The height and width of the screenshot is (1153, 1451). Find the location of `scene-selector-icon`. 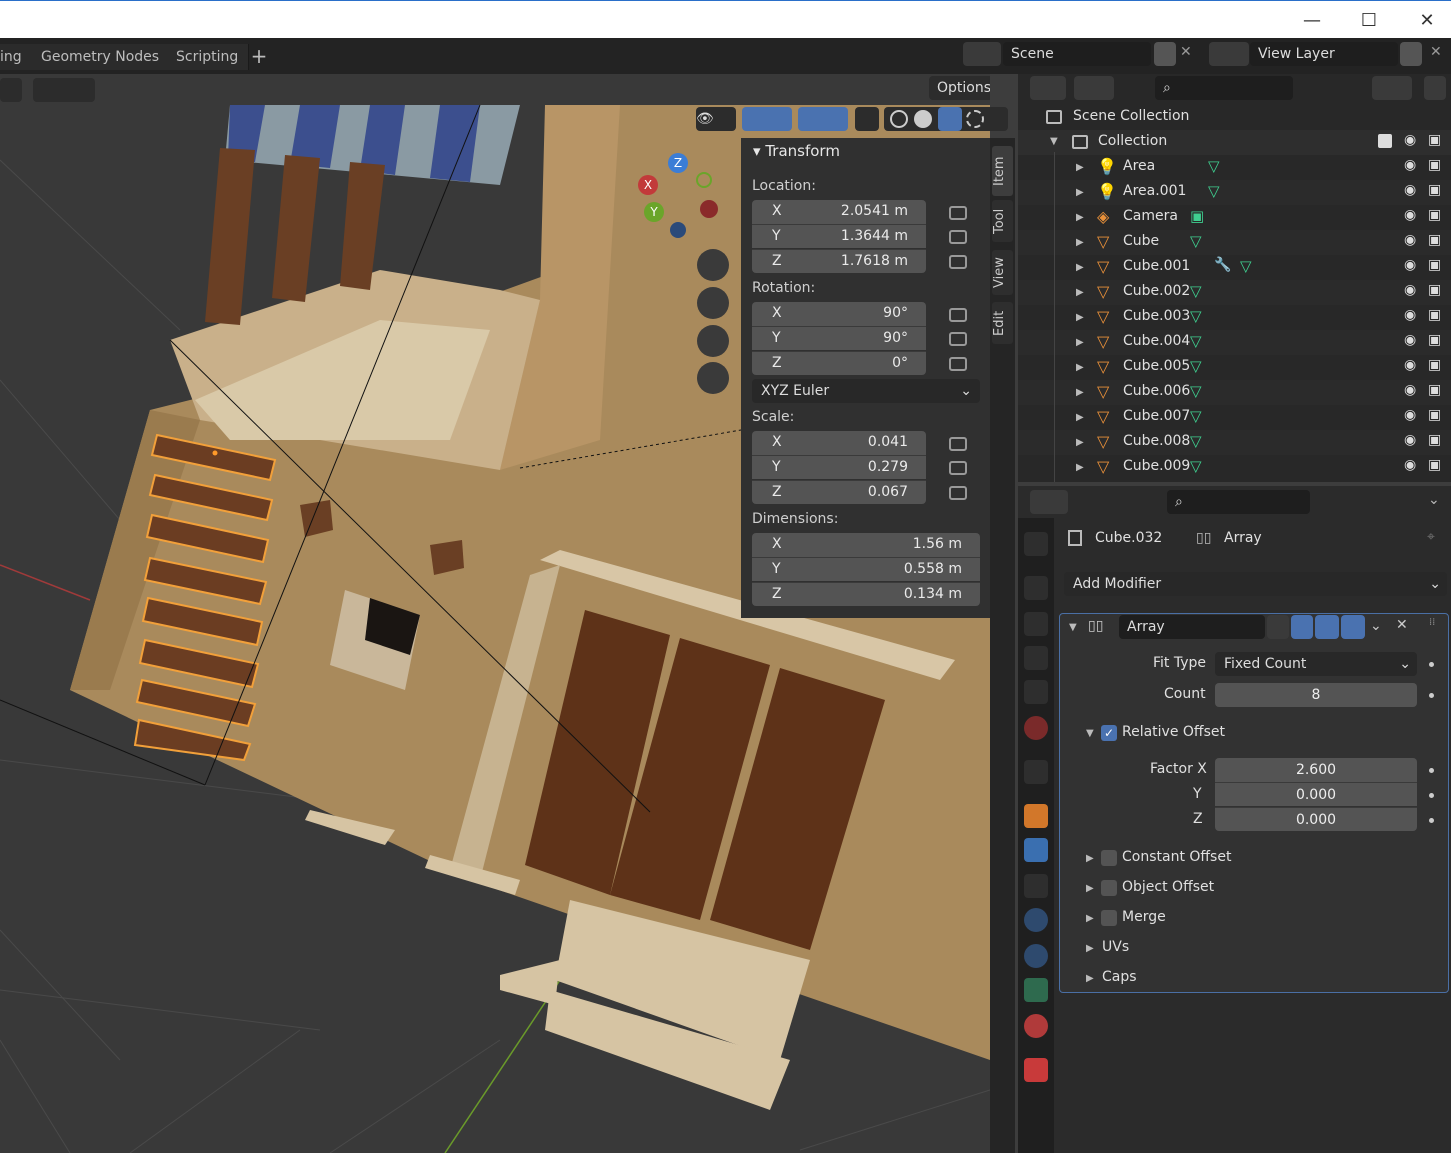

scene-selector-icon is located at coordinates (982, 54).